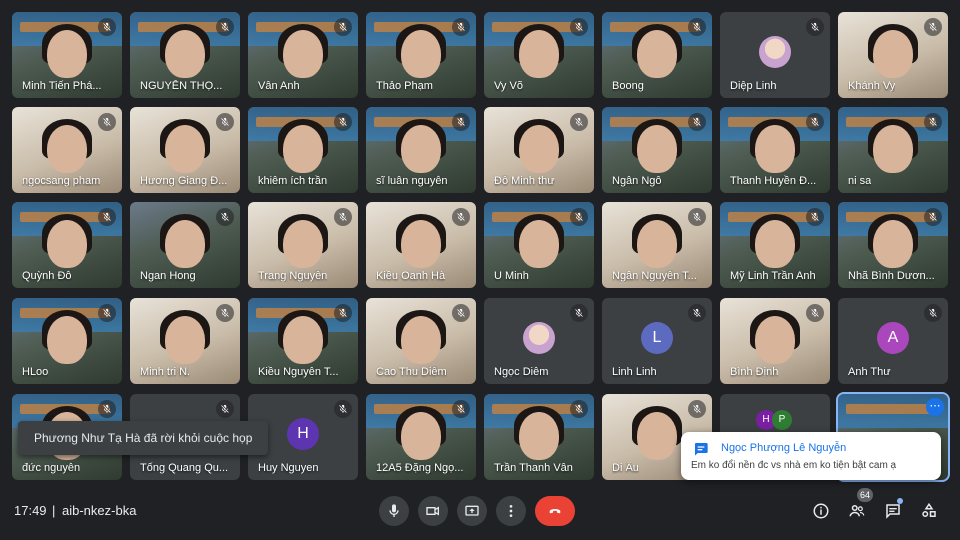  Describe the element at coordinates (555, 511) in the screenshot. I see `leave-call-button` at that location.